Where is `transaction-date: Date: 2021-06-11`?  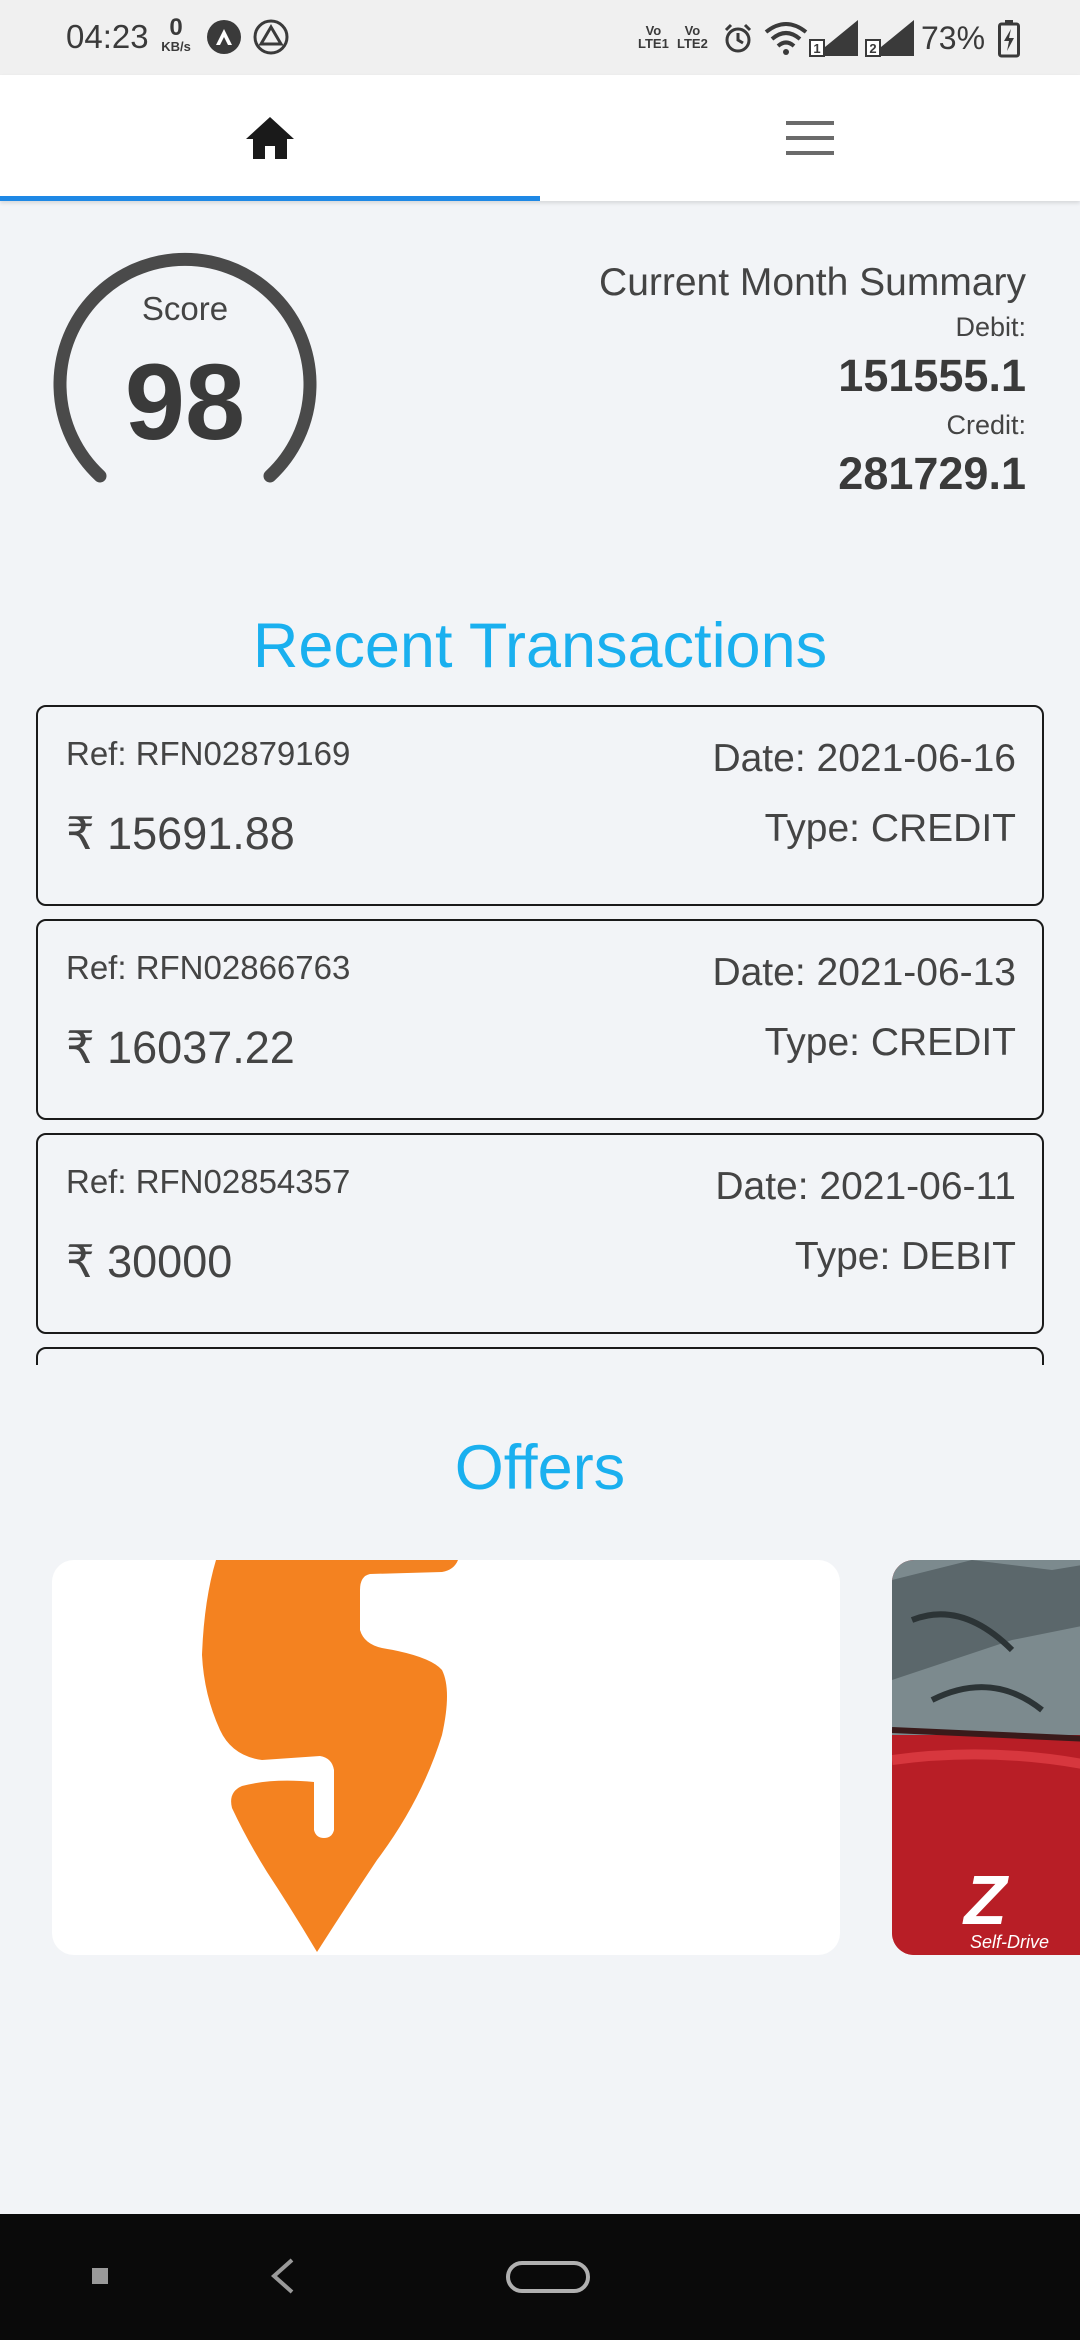 transaction-date: Date: 2021-06-11 is located at coordinates (865, 1186).